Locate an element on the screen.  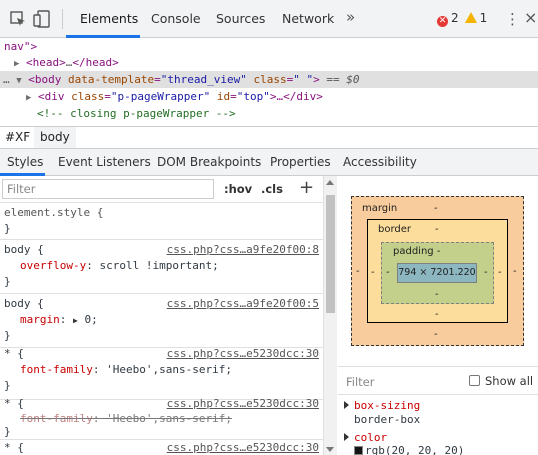
tab-console: Console is located at coordinates (176, 19).